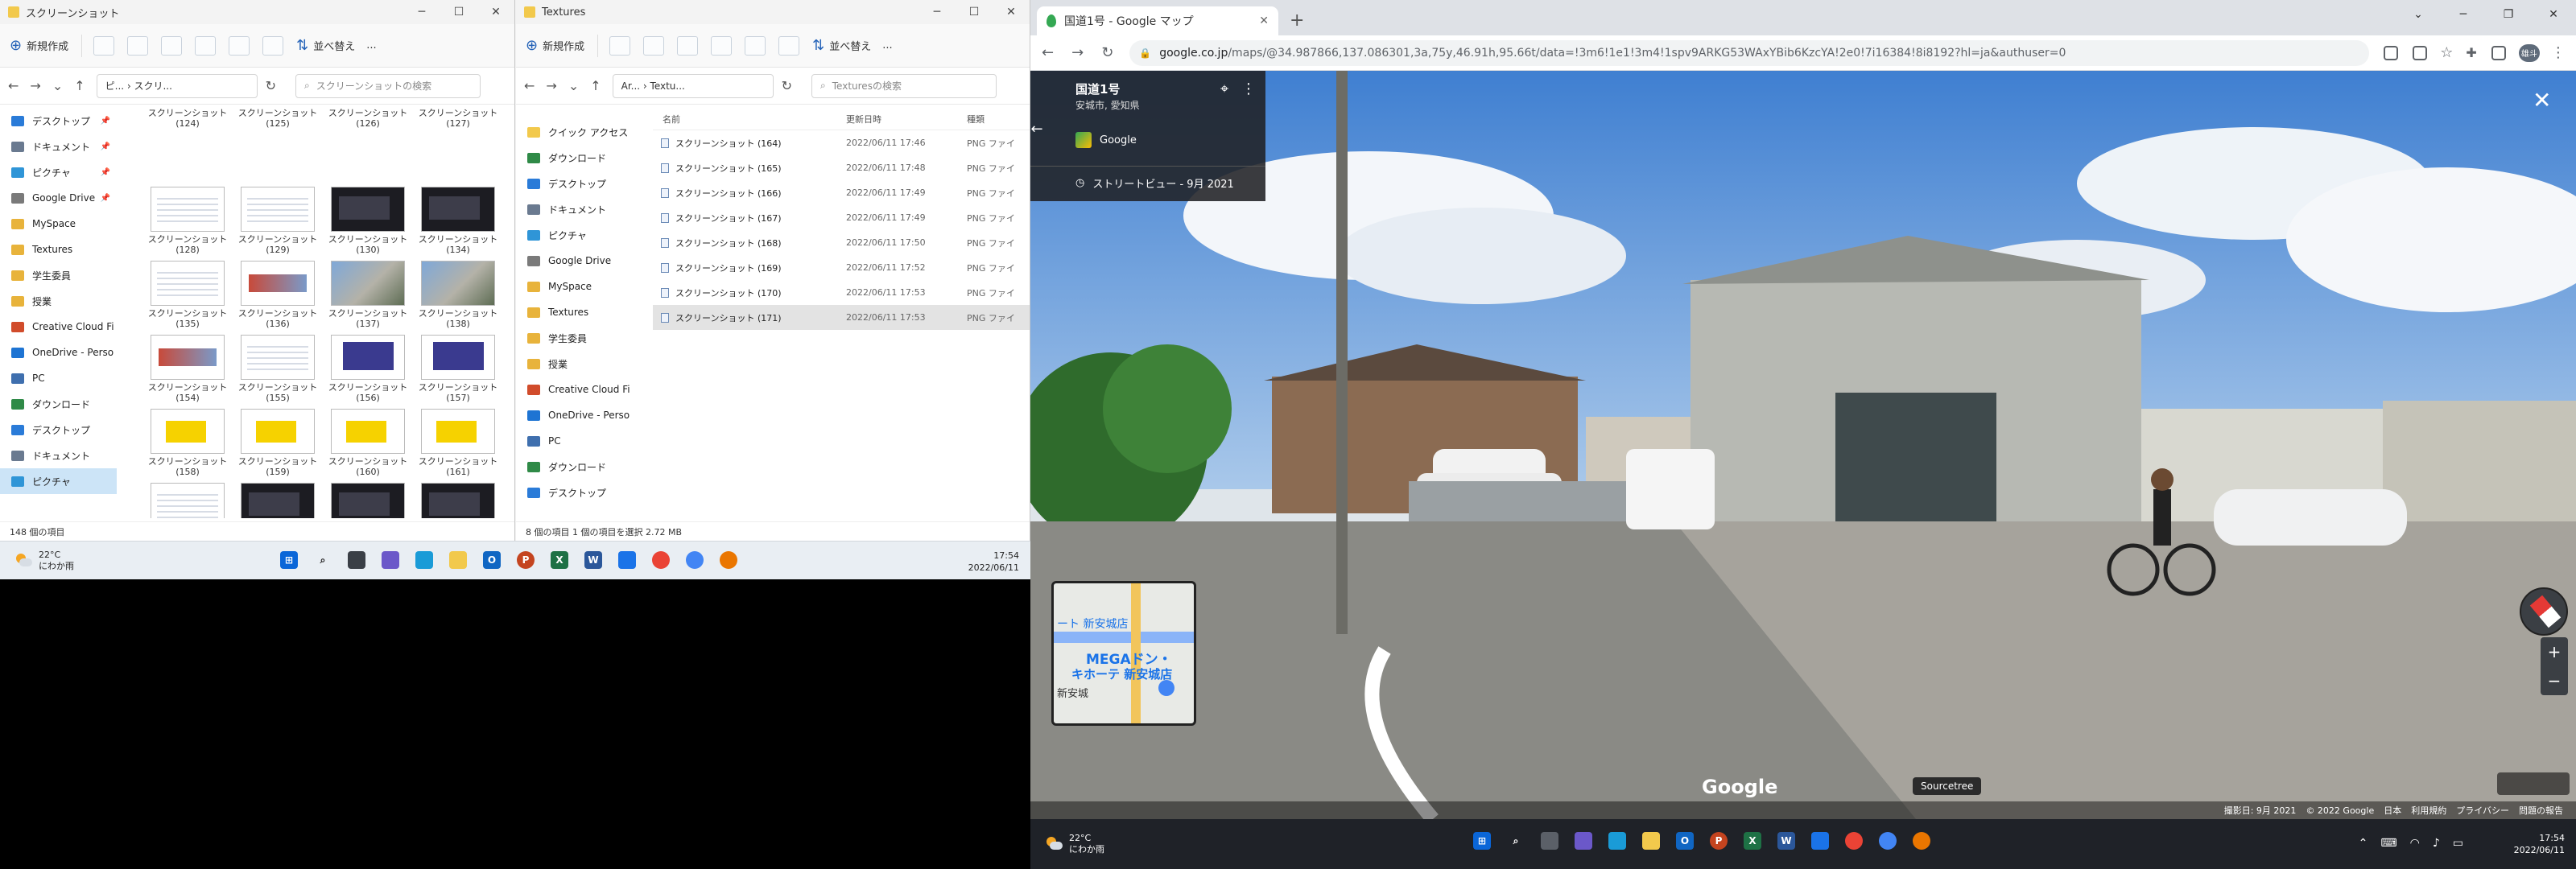  What do you see at coordinates (273, 45) in the screenshot?
I see `delete-icon` at bounding box center [273, 45].